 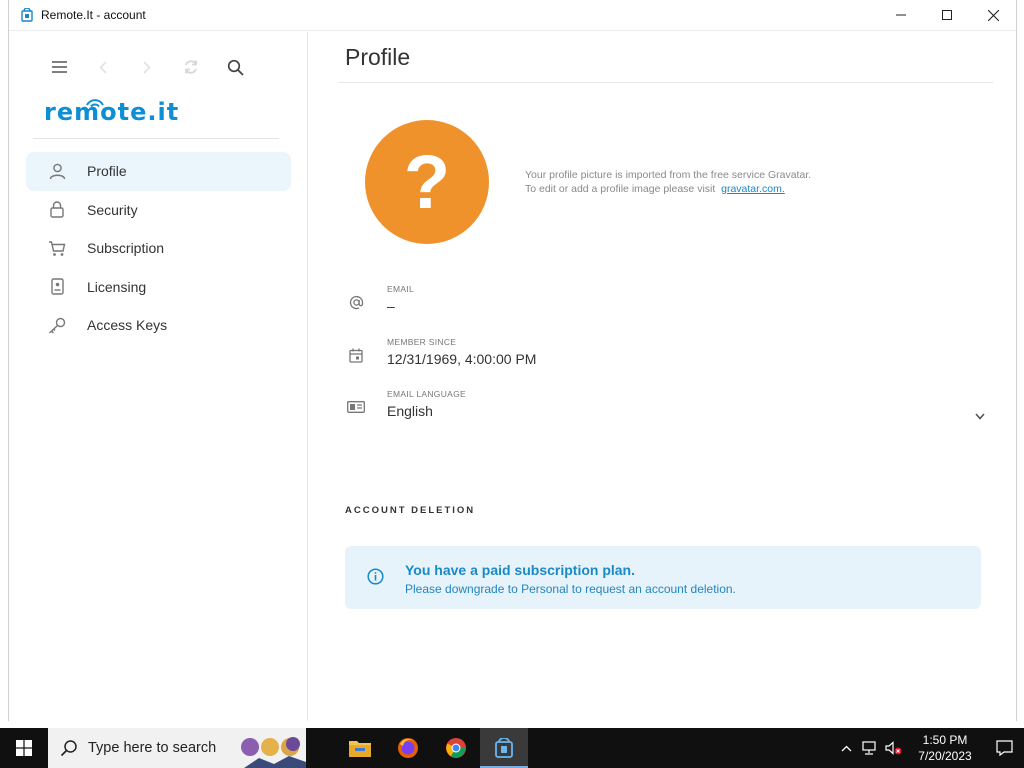 What do you see at coordinates (93, 15) in the screenshot?
I see `window-title: Remote.It - account` at bounding box center [93, 15].